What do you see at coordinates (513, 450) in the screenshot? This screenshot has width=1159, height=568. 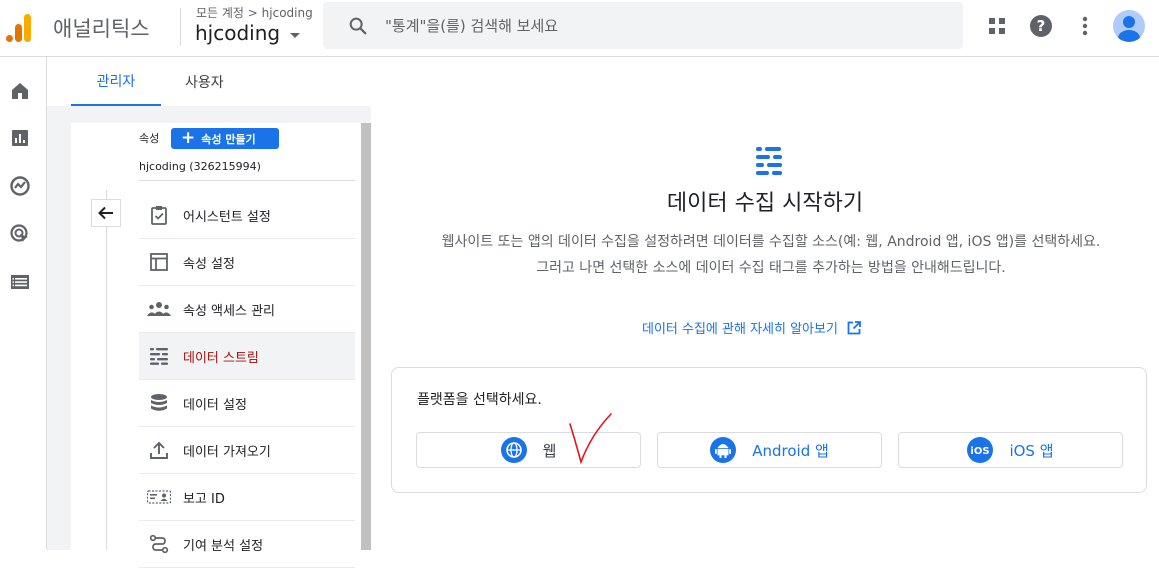 I see `globe-icon` at bounding box center [513, 450].